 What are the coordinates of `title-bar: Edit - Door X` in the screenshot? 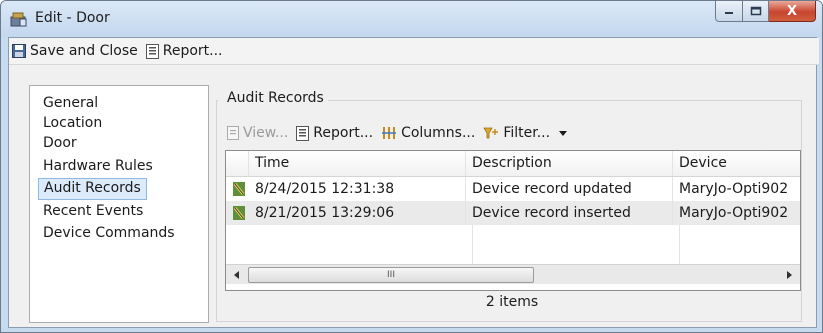 It's located at (411, 19).